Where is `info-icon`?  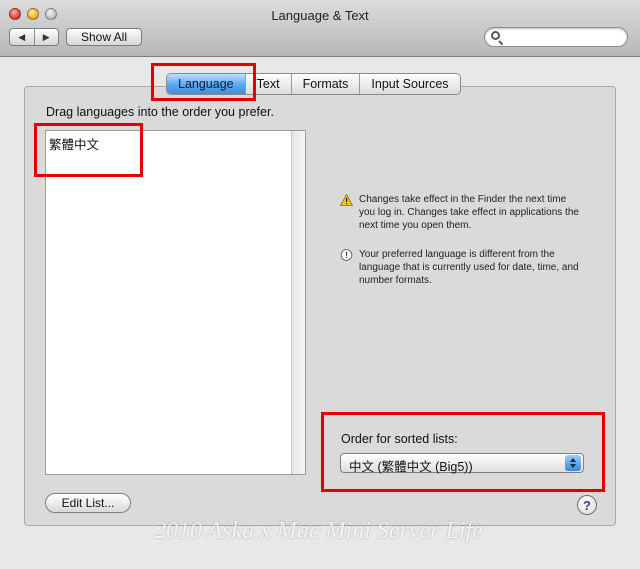 info-icon is located at coordinates (346, 255).